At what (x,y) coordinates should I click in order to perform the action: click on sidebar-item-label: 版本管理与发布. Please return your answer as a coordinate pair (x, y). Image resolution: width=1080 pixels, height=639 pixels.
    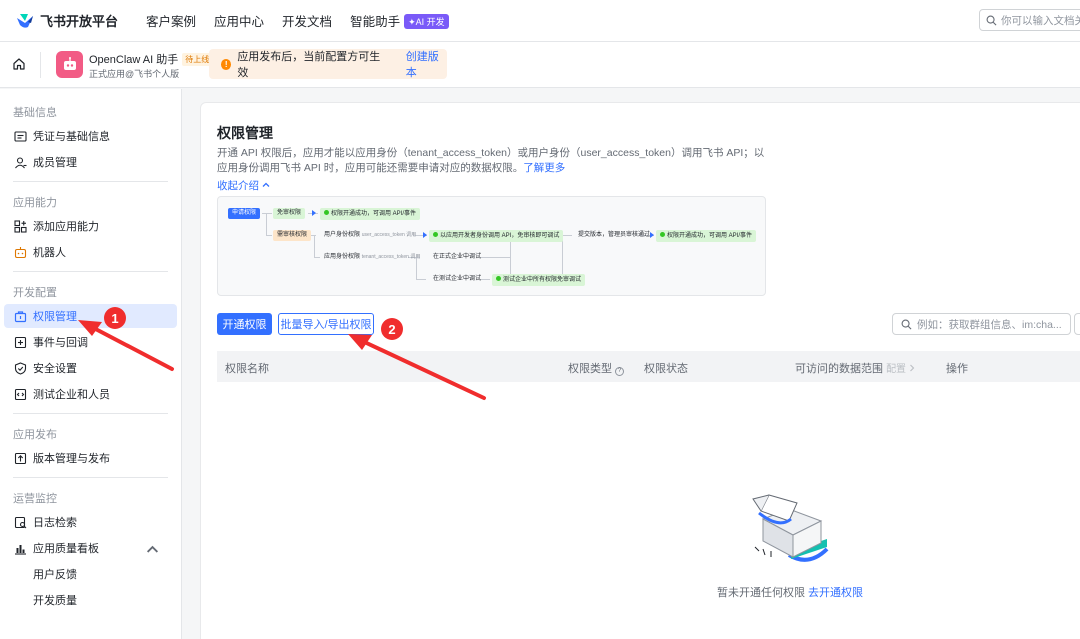
    Looking at the image, I should click on (71, 459).